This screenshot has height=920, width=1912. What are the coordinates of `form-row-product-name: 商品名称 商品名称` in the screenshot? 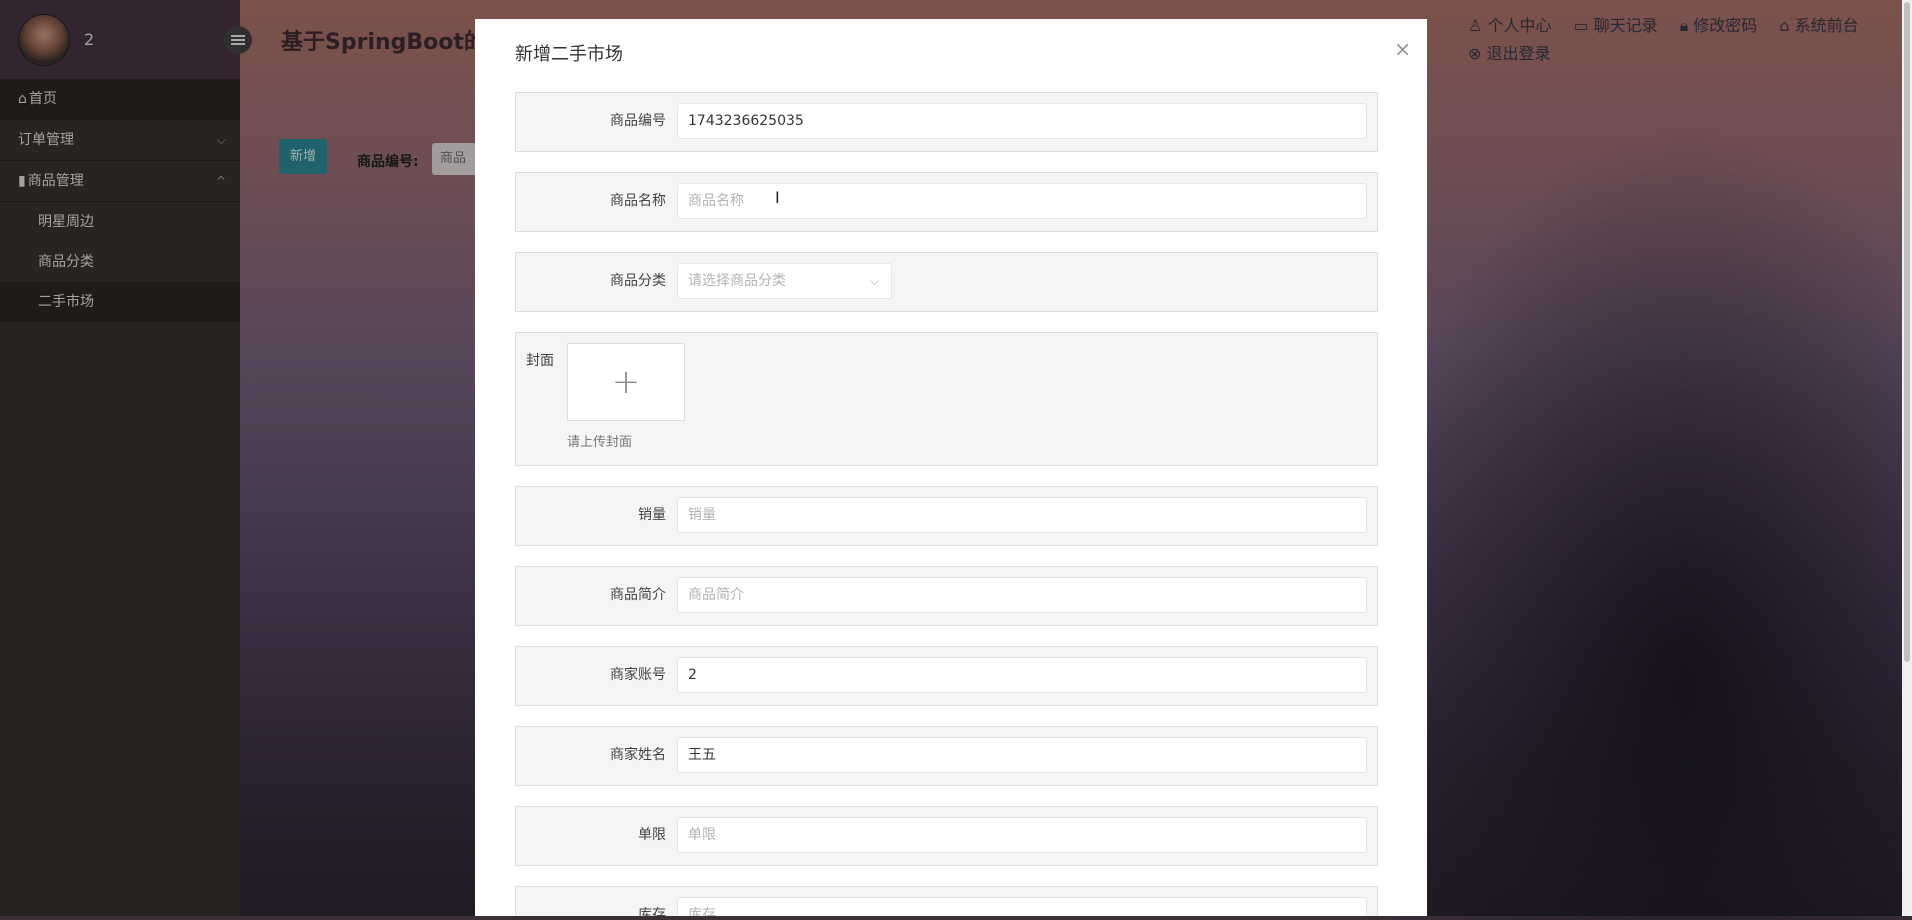 It's located at (946, 202).